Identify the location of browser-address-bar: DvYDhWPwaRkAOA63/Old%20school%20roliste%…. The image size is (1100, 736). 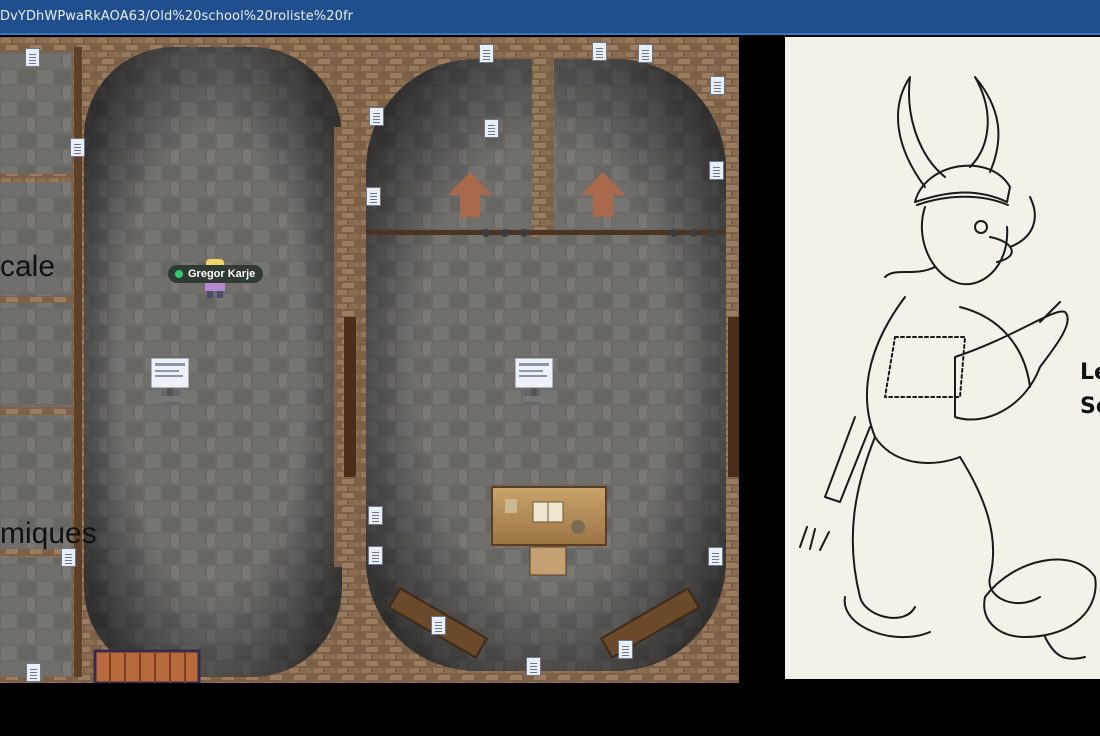
(550, 17).